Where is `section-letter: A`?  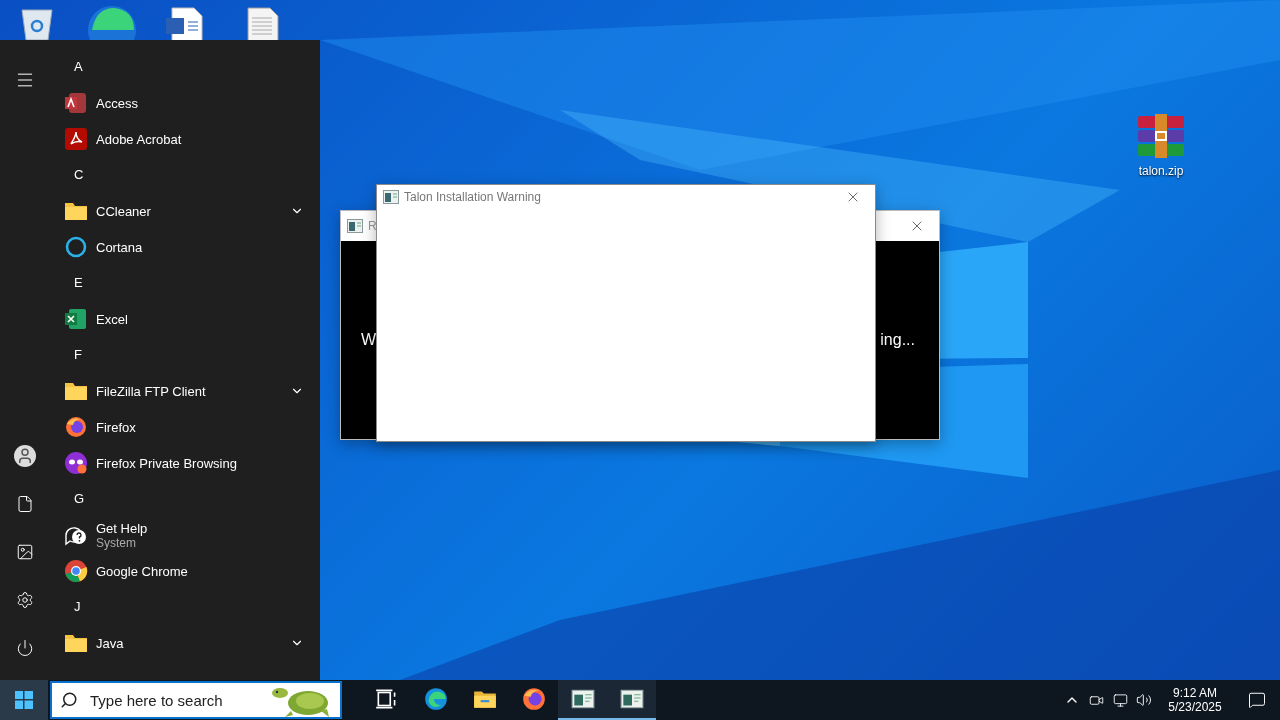 section-letter: A is located at coordinates (66, 67).